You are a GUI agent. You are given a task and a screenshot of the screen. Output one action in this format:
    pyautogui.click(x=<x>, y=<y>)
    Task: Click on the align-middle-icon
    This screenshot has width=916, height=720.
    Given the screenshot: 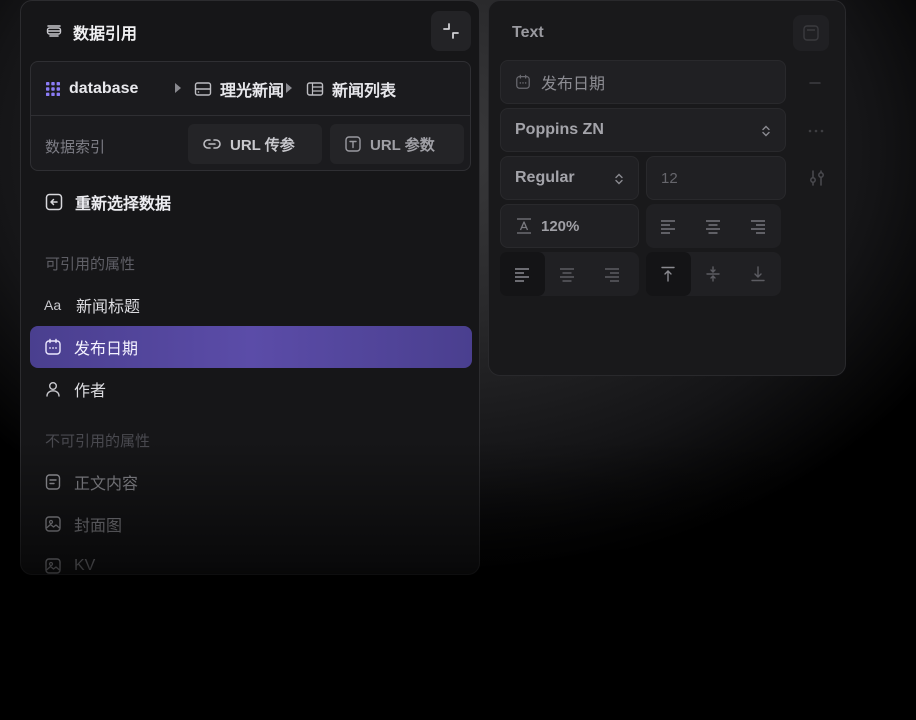 What is the action you would take?
    pyautogui.click(x=713, y=274)
    